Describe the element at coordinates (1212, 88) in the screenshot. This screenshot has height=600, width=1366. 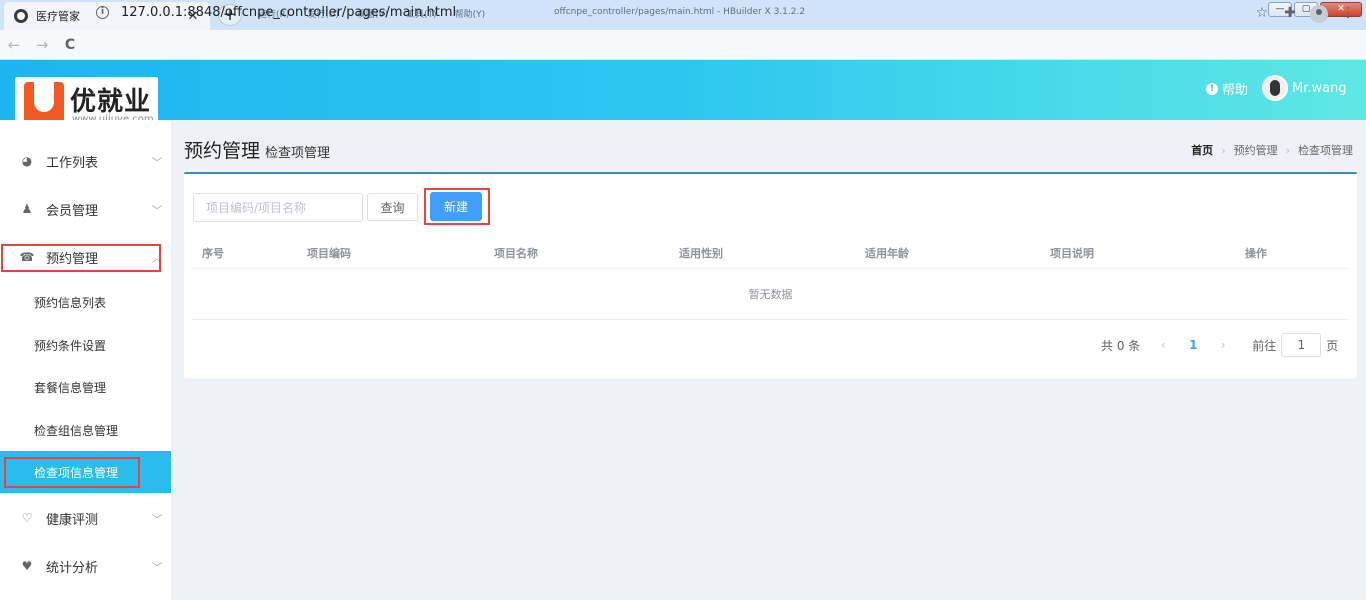
I see `help-icon: !` at that location.